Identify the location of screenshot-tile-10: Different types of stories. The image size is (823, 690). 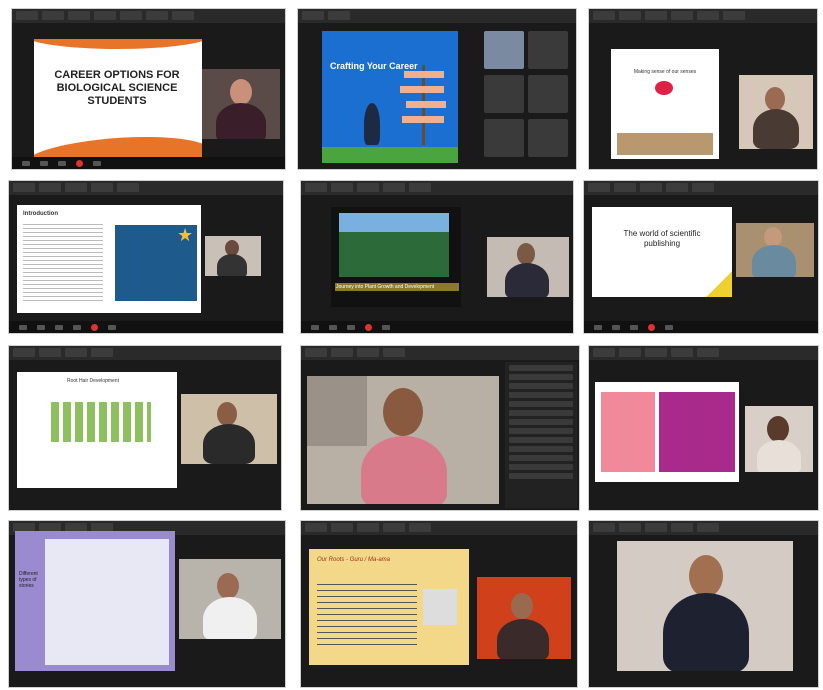
(147, 604).